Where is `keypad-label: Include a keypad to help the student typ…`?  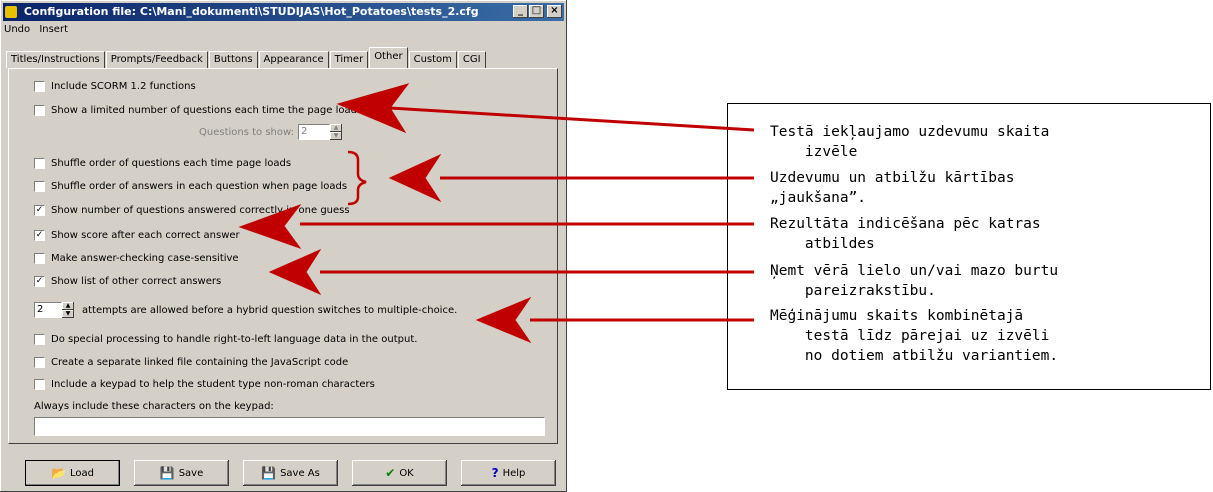 keypad-label: Include a keypad to help the student typ… is located at coordinates (213, 384).